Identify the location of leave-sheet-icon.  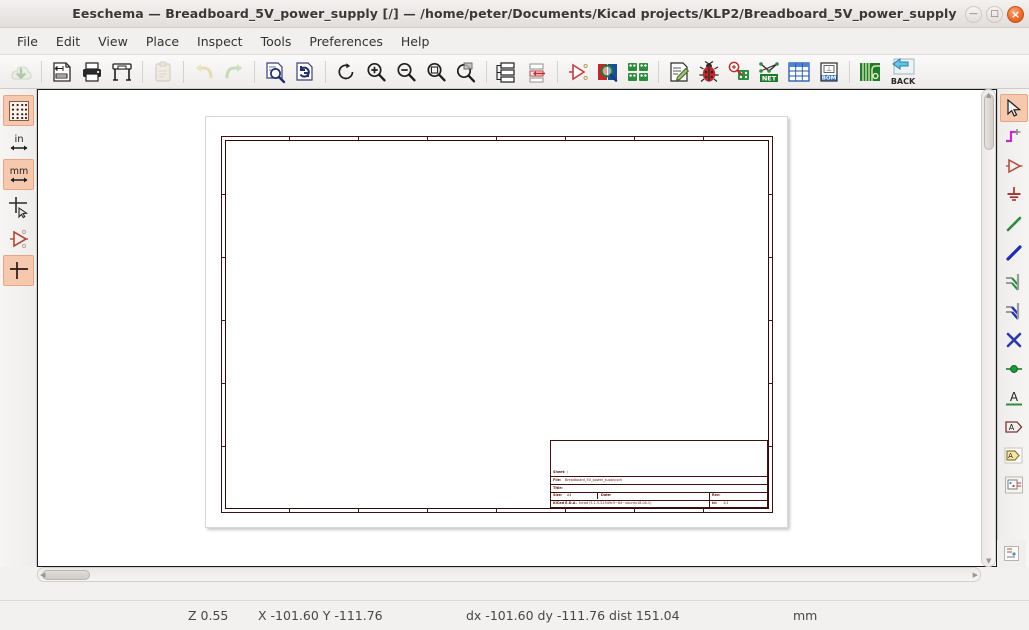
(537, 72).